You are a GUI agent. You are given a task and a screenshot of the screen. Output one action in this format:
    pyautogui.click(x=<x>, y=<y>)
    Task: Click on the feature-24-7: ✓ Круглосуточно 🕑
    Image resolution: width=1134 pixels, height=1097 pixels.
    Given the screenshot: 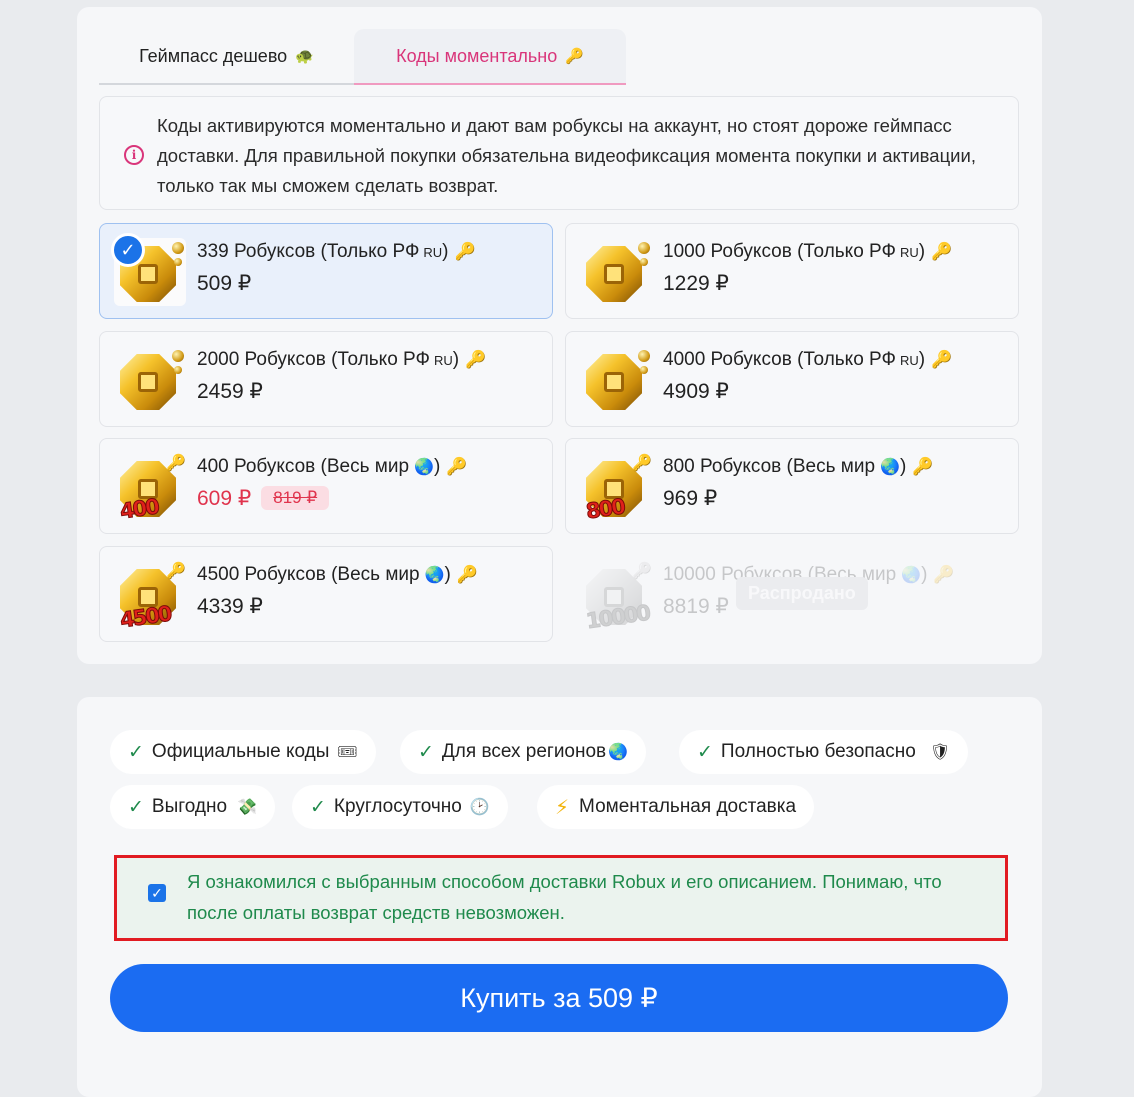 What is the action you would take?
    pyautogui.click(x=400, y=807)
    